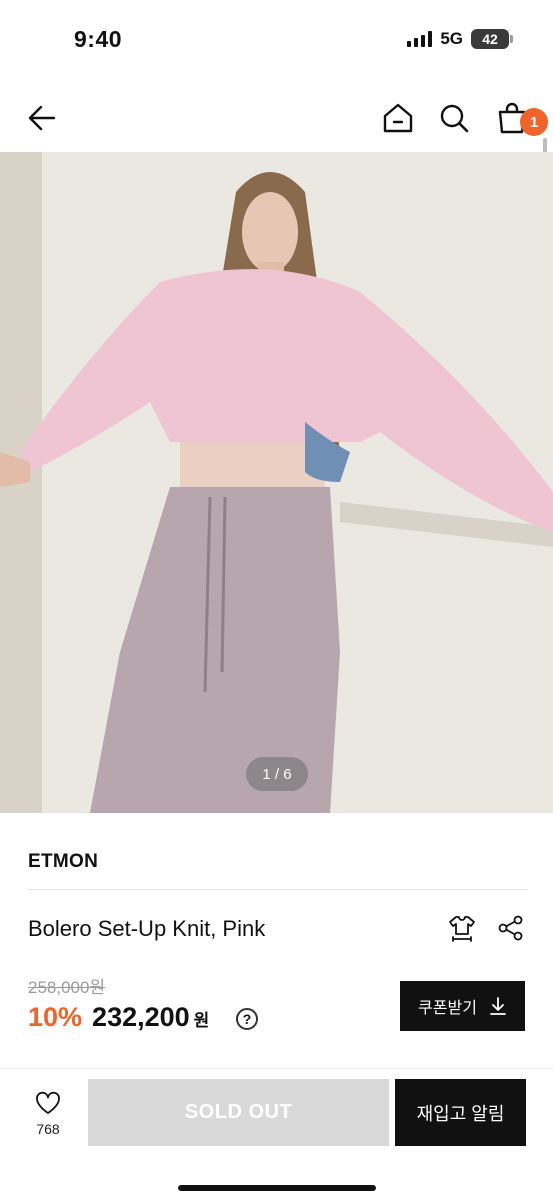 The height and width of the screenshot is (1200, 553). I want to click on arrow-left-icon, so click(42, 118).